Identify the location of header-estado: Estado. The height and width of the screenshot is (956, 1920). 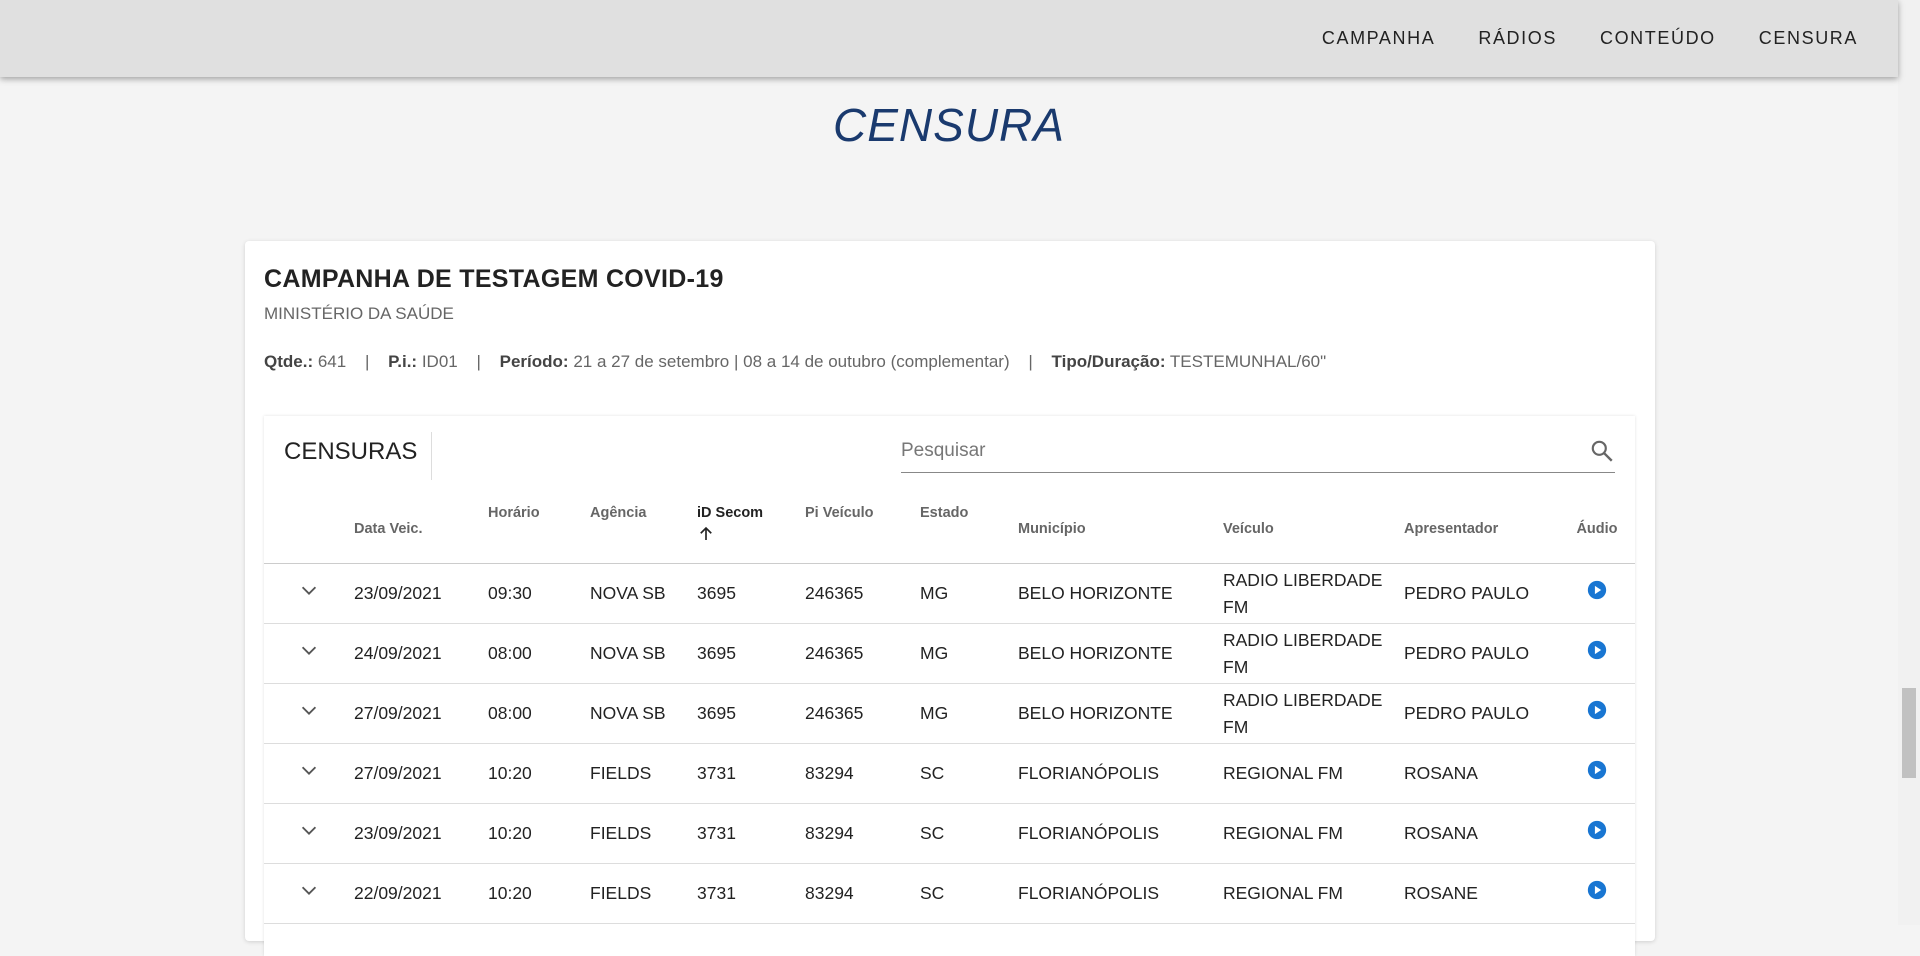
(969, 529).